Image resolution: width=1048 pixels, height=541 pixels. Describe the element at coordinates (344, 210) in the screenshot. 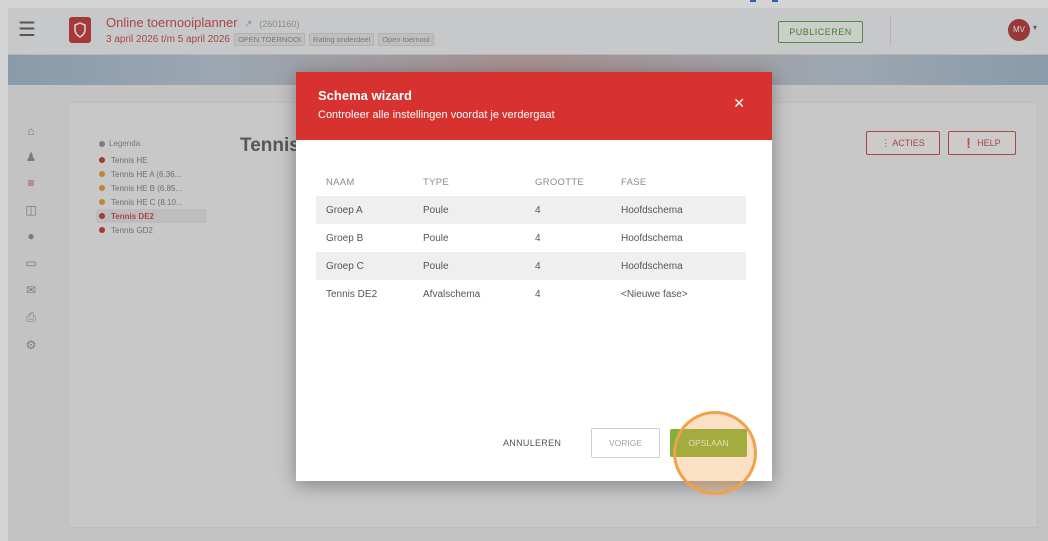

I see `cell-naam: Groep A` at that location.